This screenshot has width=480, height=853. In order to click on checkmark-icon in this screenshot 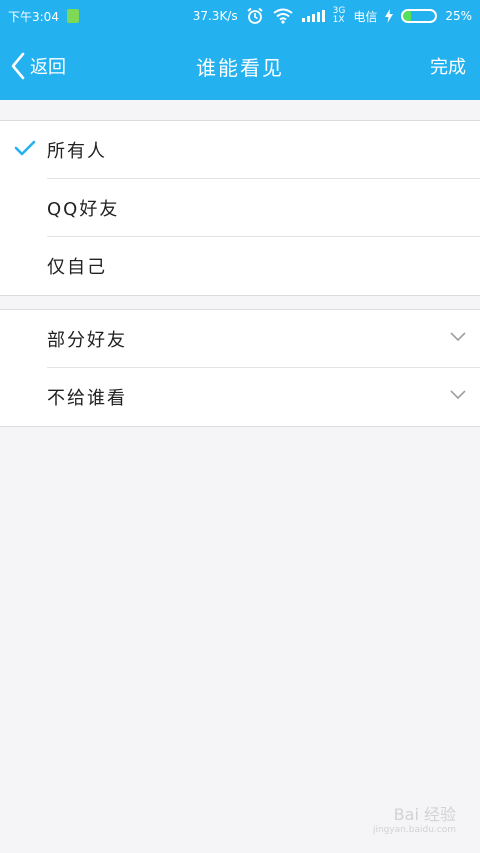, I will do `click(25, 148)`.